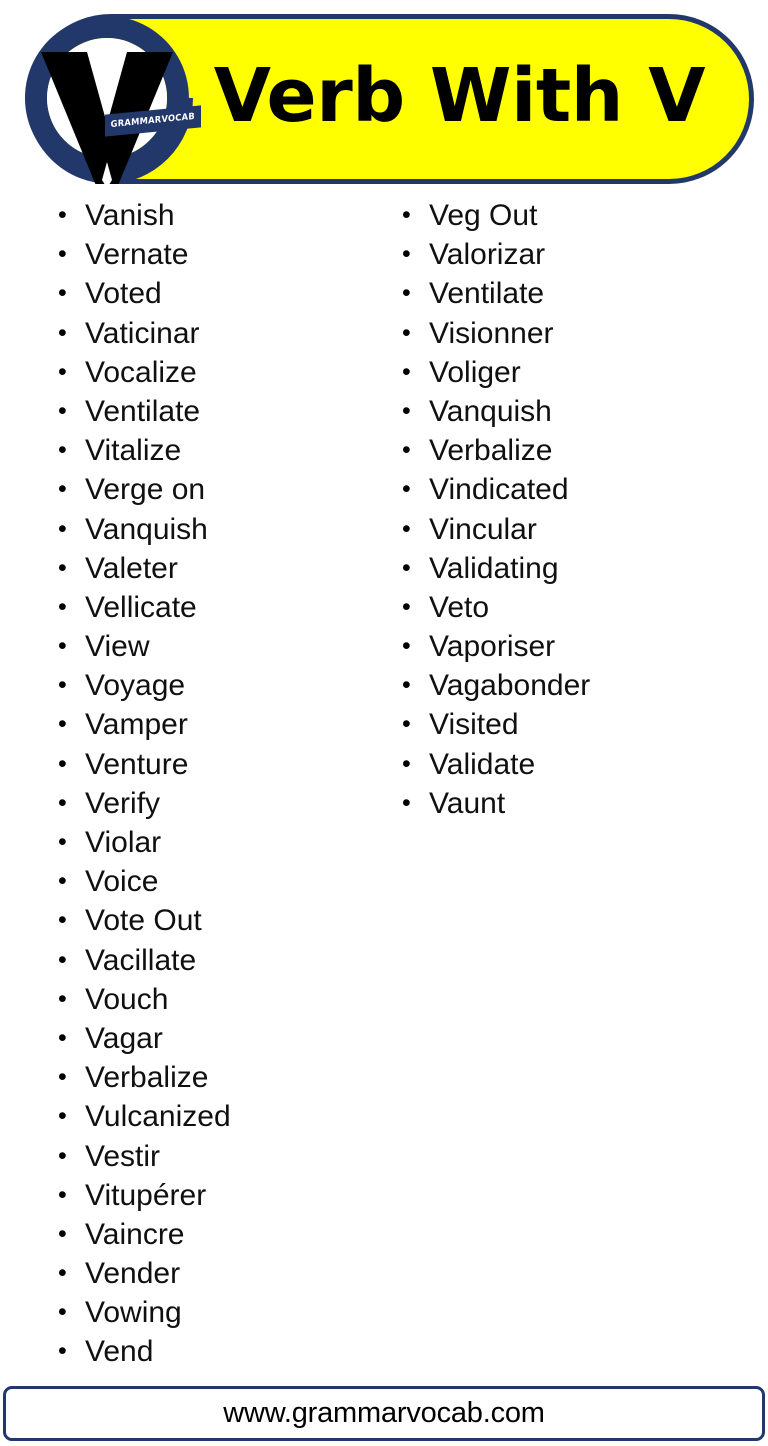  What do you see at coordinates (214, 685) in the screenshot?
I see `verb-list-item: Voyage` at bounding box center [214, 685].